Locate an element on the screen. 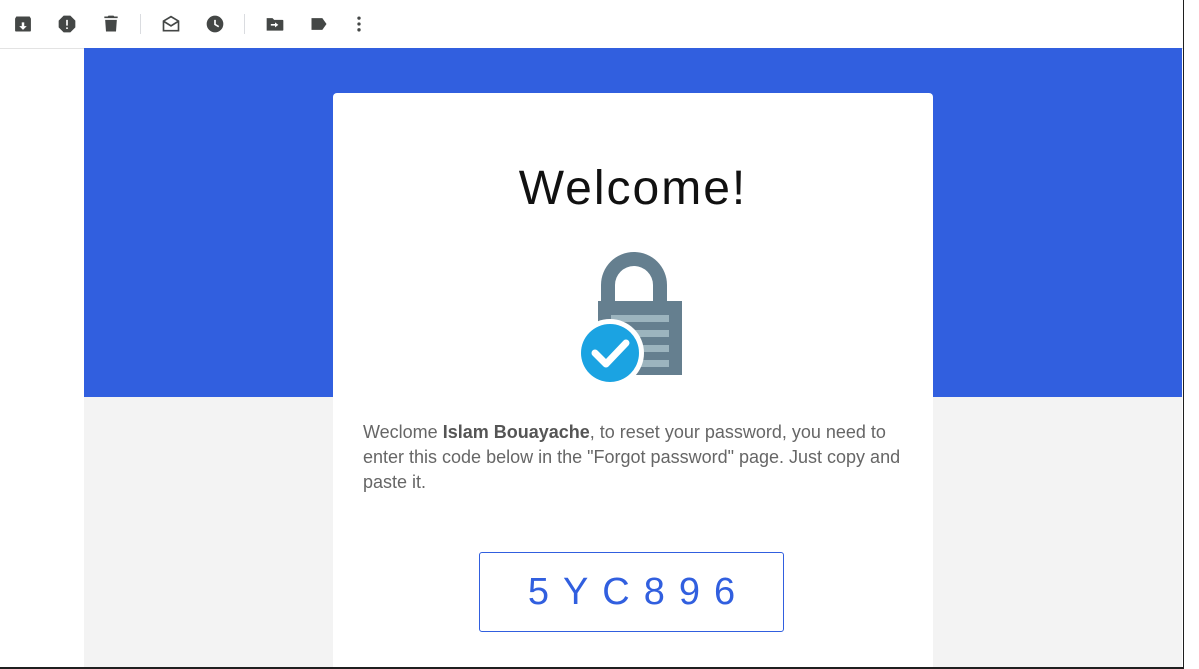 The width and height of the screenshot is (1199, 669). reset-code: 5YC896 is located at coordinates (631, 592).